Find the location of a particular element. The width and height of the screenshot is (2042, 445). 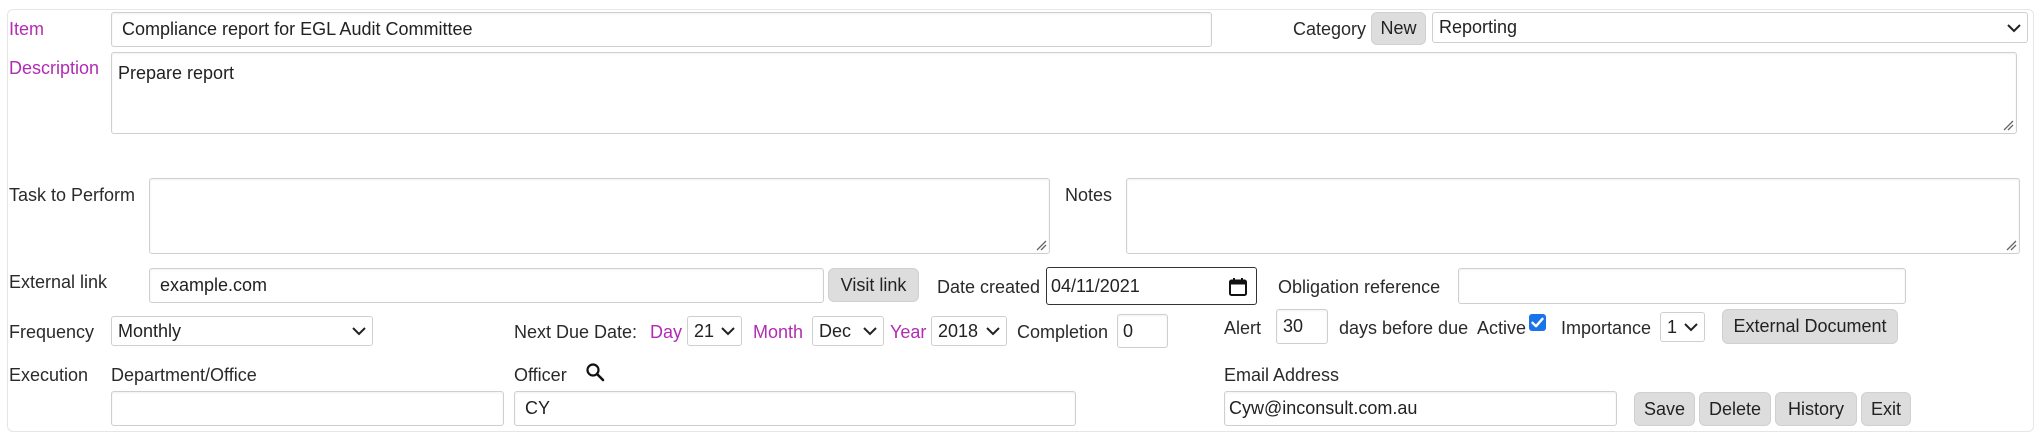

completion-input: 0 is located at coordinates (1142, 331).